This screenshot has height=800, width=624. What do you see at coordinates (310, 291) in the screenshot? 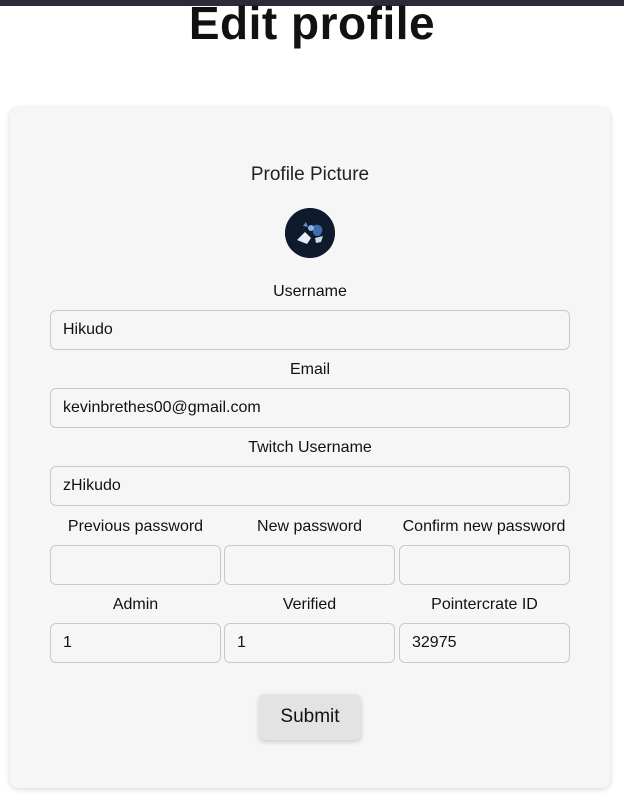
I see `username-label: Username` at bounding box center [310, 291].